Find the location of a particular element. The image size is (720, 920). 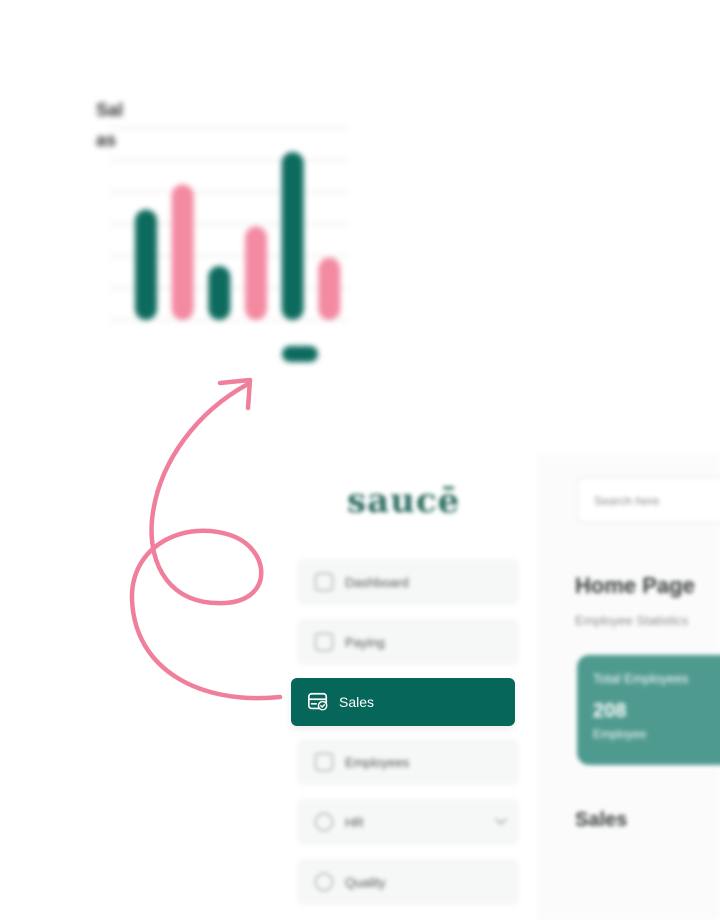

search-input: Search here is located at coordinates (648, 500).